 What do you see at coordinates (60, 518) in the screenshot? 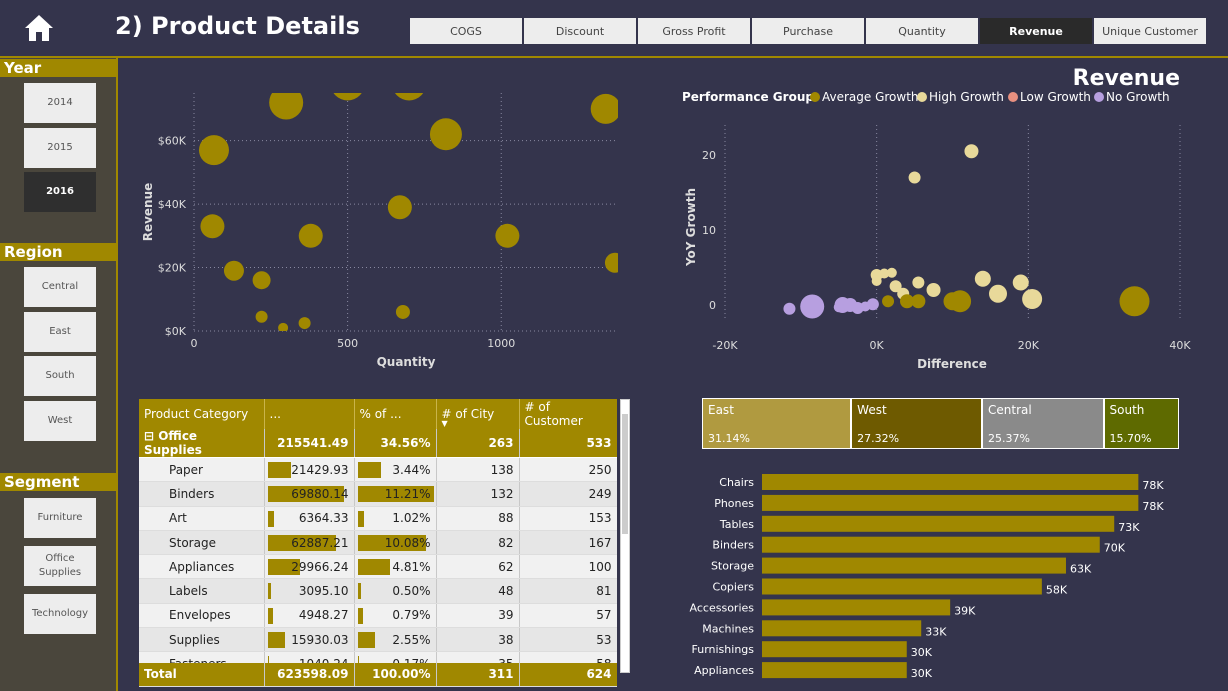
I see `segment-button-furniture: Furniture` at bounding box center [60, 518].